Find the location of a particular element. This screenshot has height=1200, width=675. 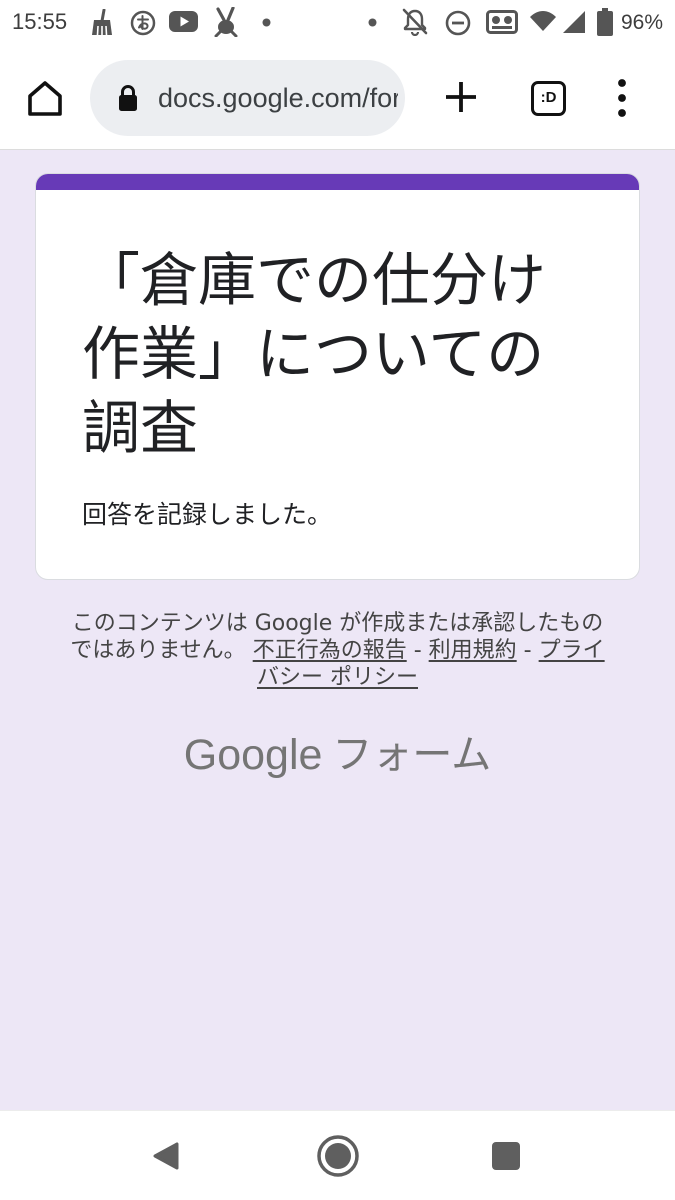

browser-toolbar: docs.google.com/for :D is located at coordinates (337, 97).